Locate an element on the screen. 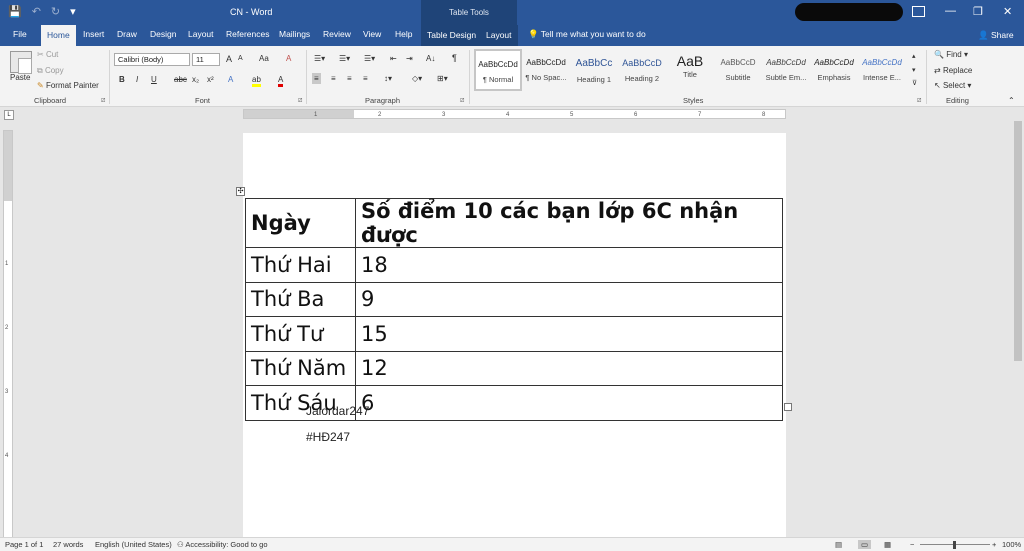 The image size is (1024, 551). style-heading-2: AaBbCcD Heading 2 is located at coordinates (642, 70).